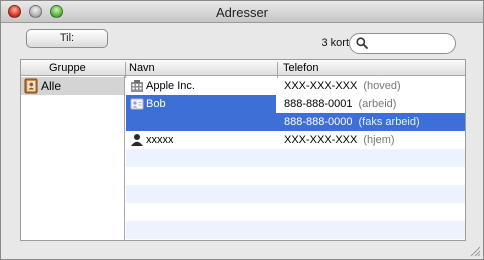 This screenshot has height=260, width=484. Describe the element at coordinates (389, 122) in the screenshot. I see `phone-type: (faks arbeid)` at that location.